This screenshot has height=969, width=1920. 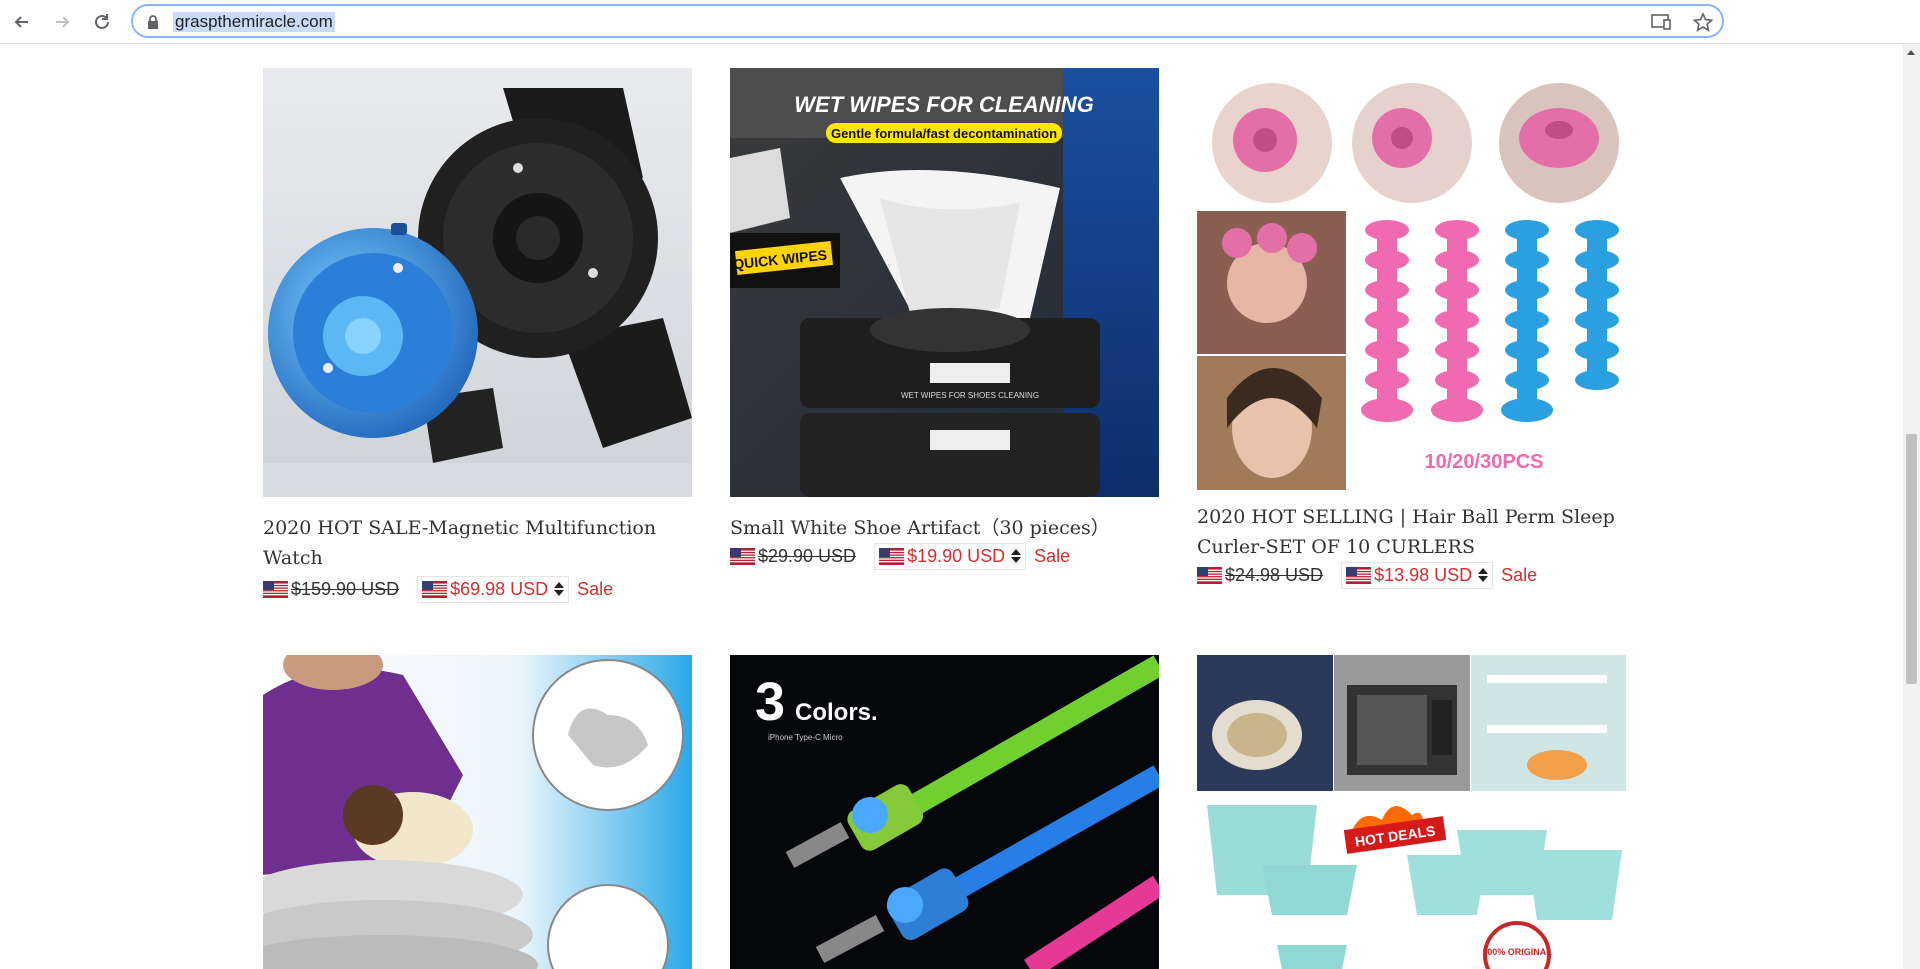 What do you see at coordinates (1703, 22) in the screenshot?
I see `bookmark-star-icon` at bounding box center [1703, 22].